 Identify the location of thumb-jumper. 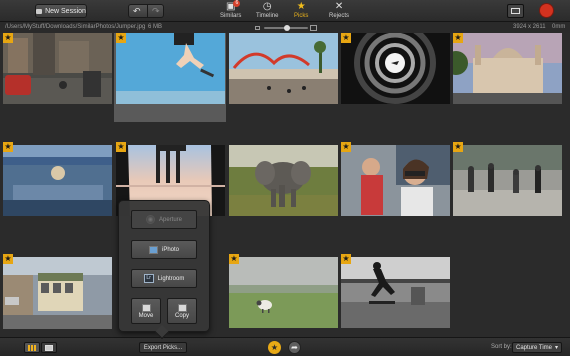
(170, 68).